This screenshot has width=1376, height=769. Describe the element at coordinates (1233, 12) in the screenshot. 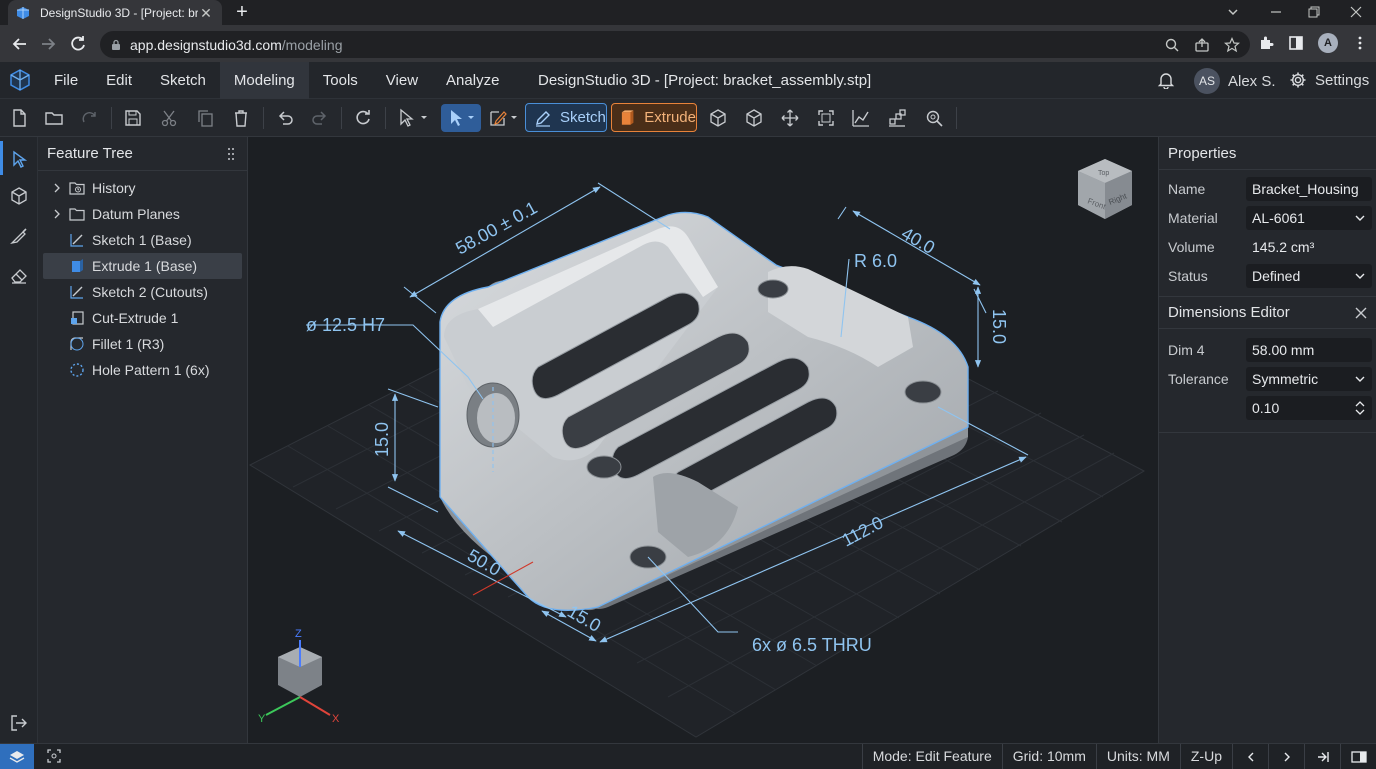

I see `tab-search-icon` at that location.